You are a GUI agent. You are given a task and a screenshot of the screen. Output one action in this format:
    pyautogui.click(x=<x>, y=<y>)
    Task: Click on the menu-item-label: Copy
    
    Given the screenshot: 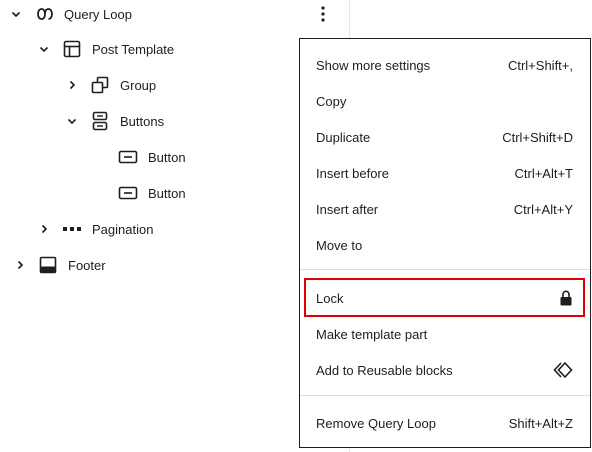 What is the action you would take?
    pyautogui.click(x=331, y=101)
    